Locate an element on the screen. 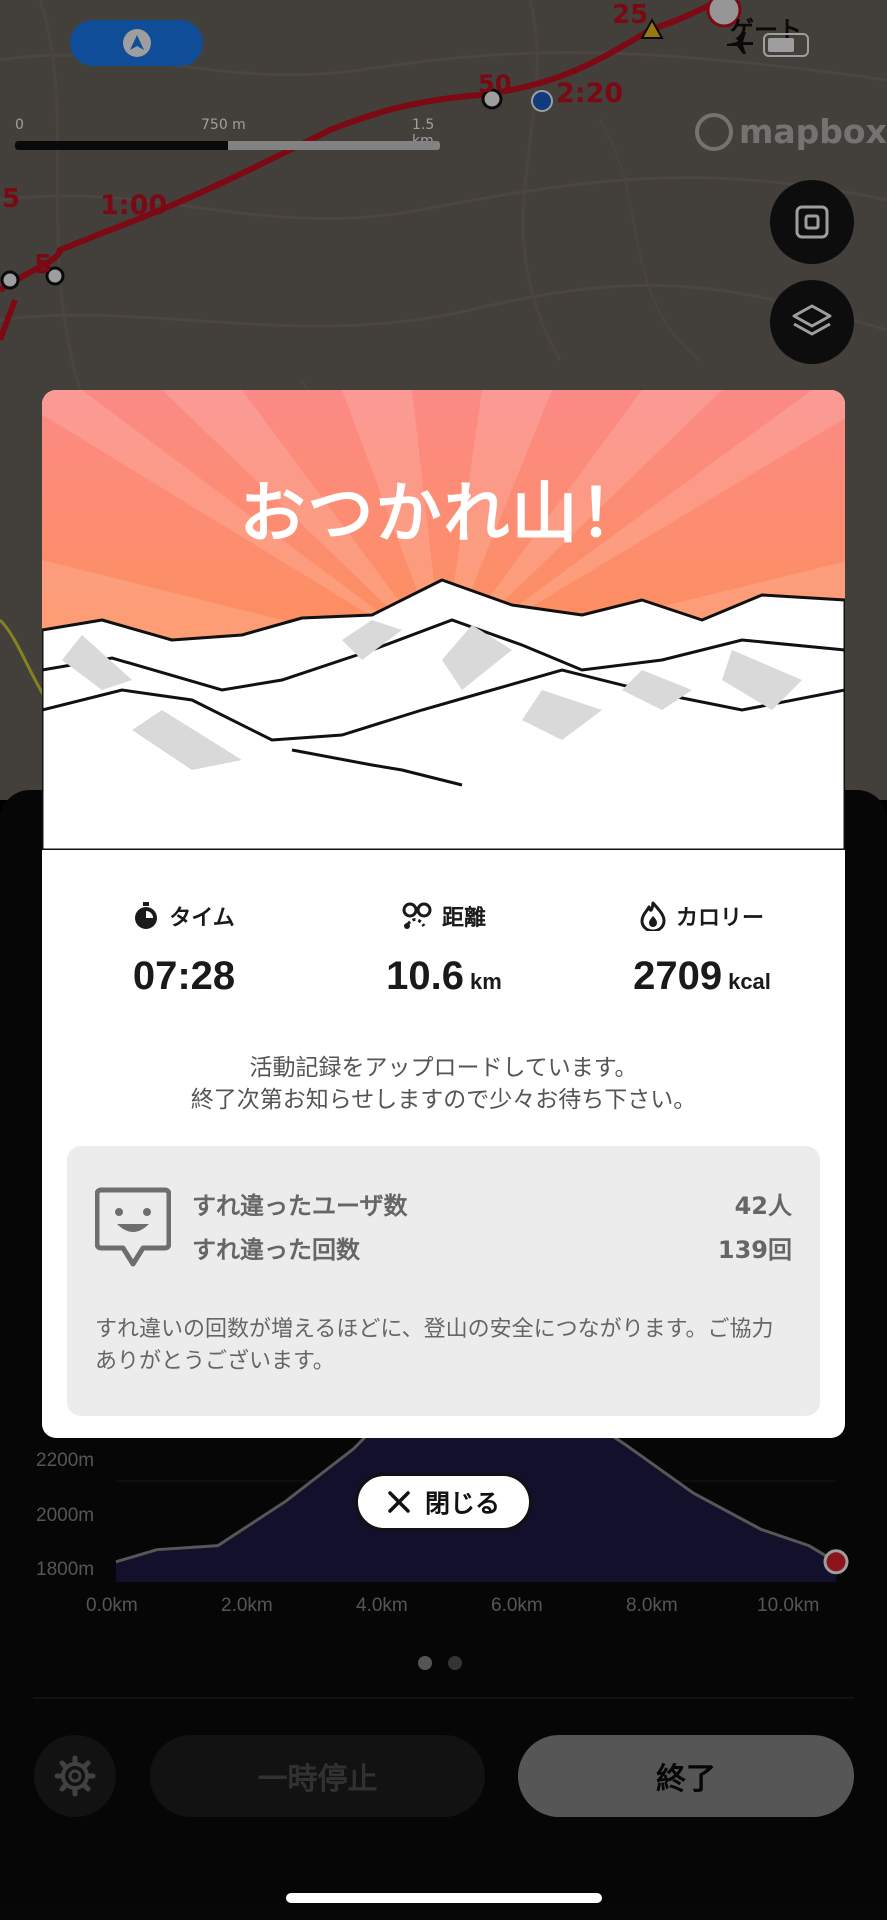  dialog-title: おつかれ山！ is located at coordinates (443, 513).